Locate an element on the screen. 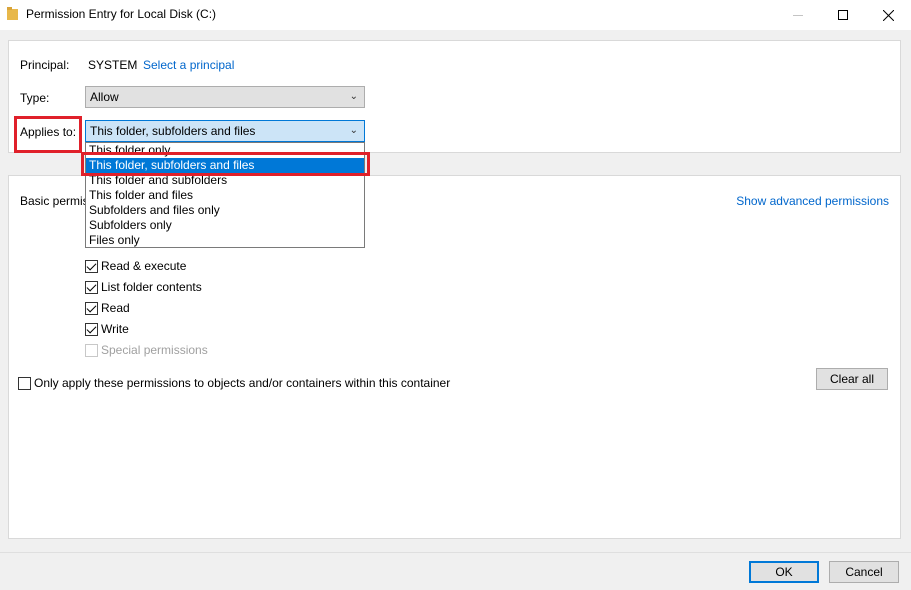 This screenshot has width=911, height=590. minimize-button is located at coordinates (798, 15).